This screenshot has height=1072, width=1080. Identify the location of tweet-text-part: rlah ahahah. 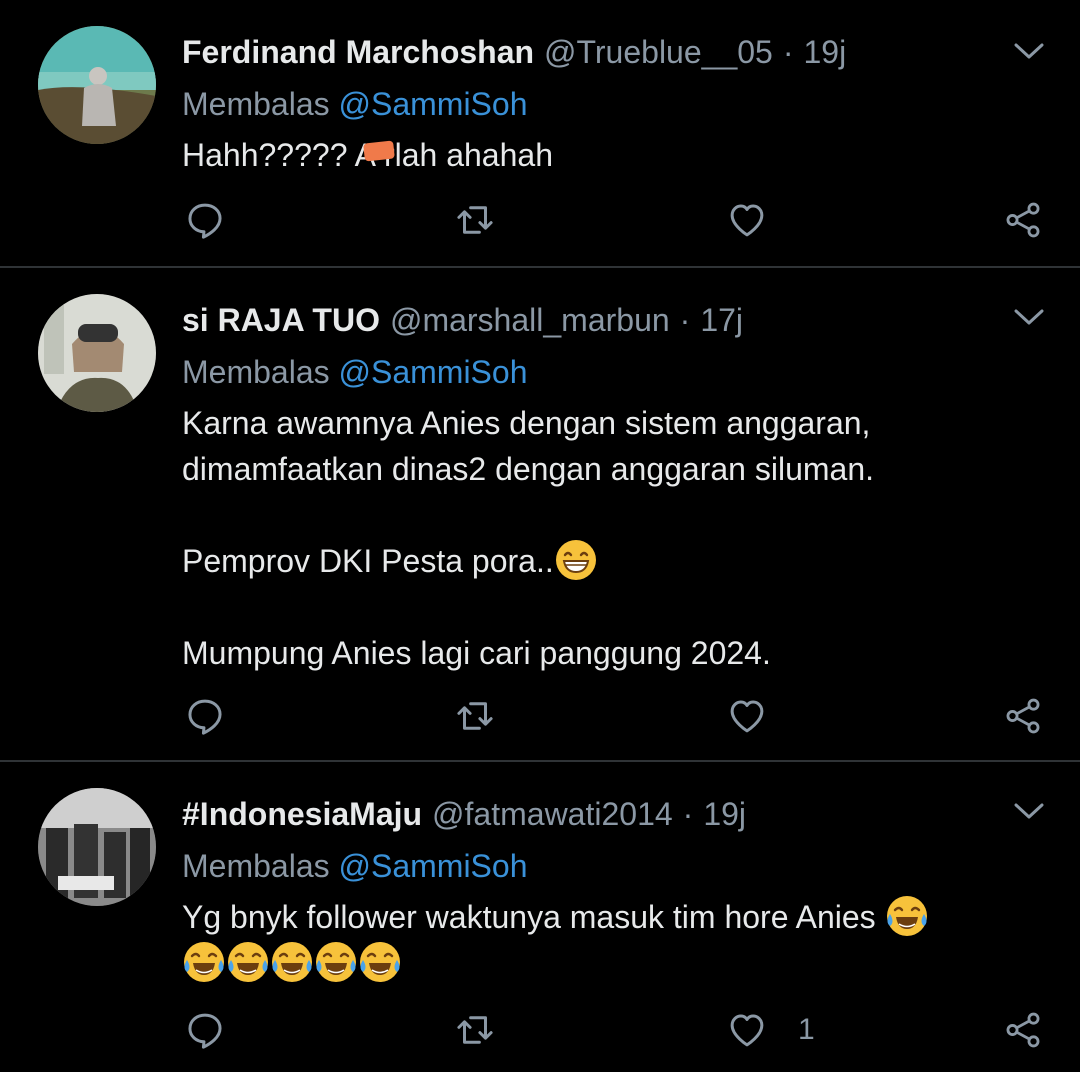
(468, 155).